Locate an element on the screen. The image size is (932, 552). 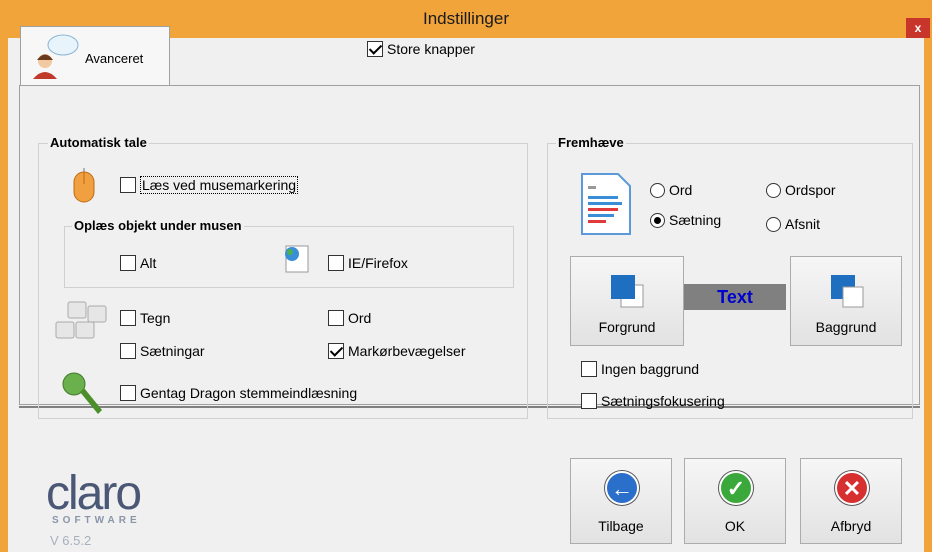
keyboard-icon is located at coordinates (81, 320).